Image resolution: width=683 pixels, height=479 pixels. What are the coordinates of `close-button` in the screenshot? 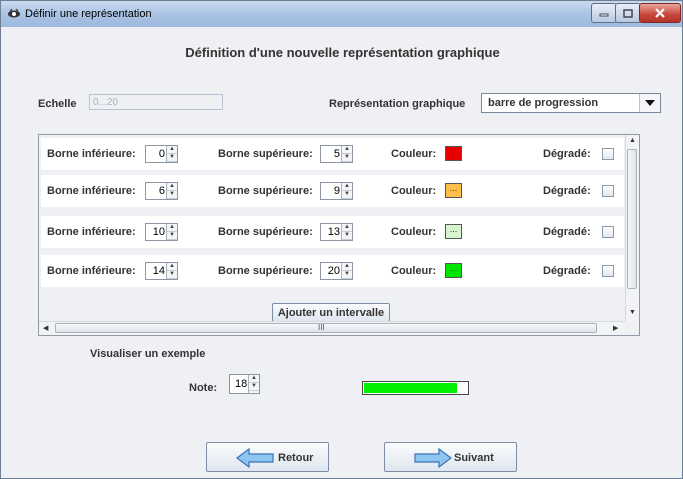 It's located at (660, 13).